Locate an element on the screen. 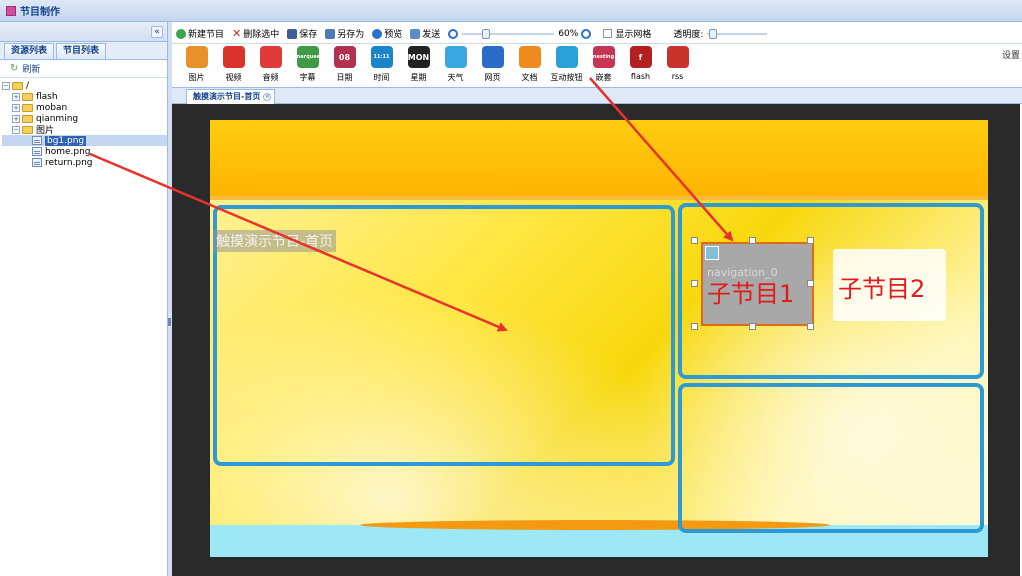 This screenshot has width=1022, height=576. tab-home-page-label: 触摸演示节目-首页 is located at coordinates (227, 96).